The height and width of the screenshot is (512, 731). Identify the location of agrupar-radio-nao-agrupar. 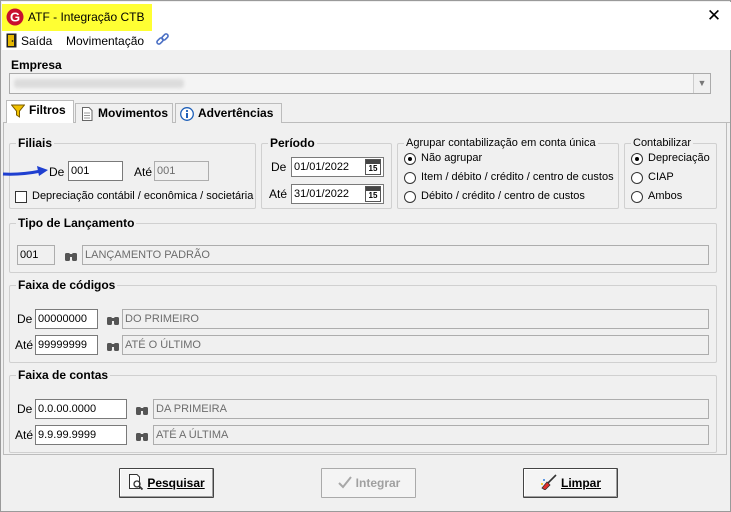
(410, 159).